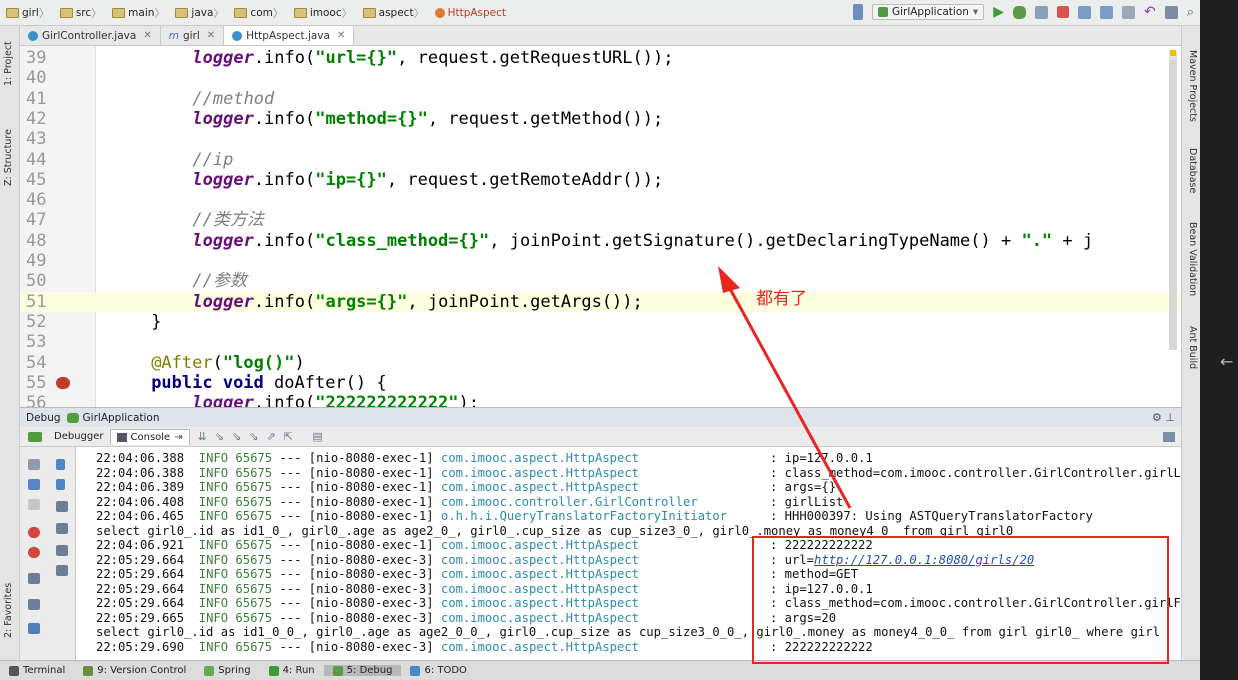 This screenshot has width=1238, height=680. What do you see at coordinates (147, 588) in the screenshot?
I see `console-timestamp: 22:05:29.664` at bounding box center [147, 588].